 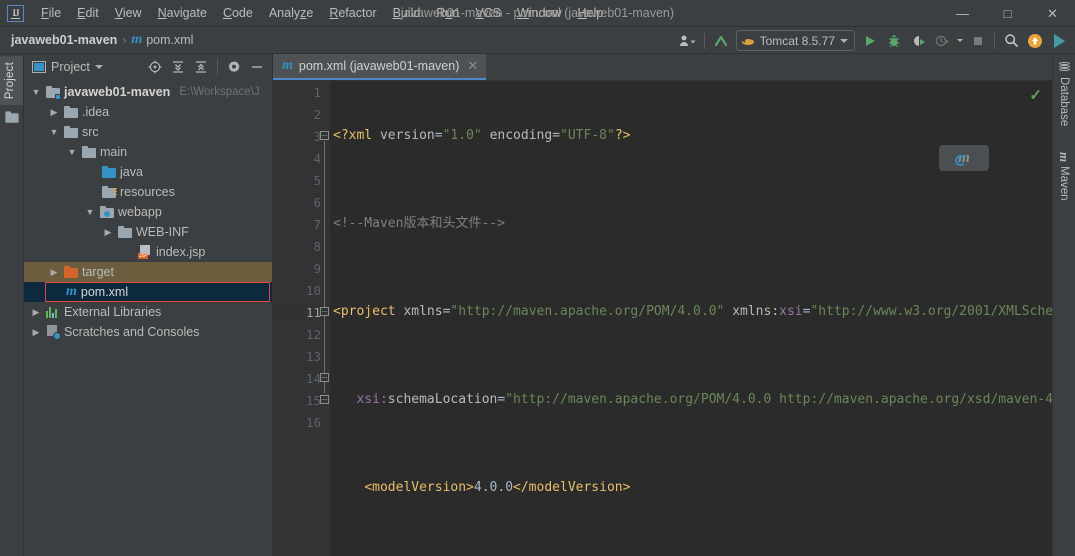 What do you see at coordinates (918, 40) in the screenshot?
I see `run-coverage-icon` at bounding box center [918, 40].